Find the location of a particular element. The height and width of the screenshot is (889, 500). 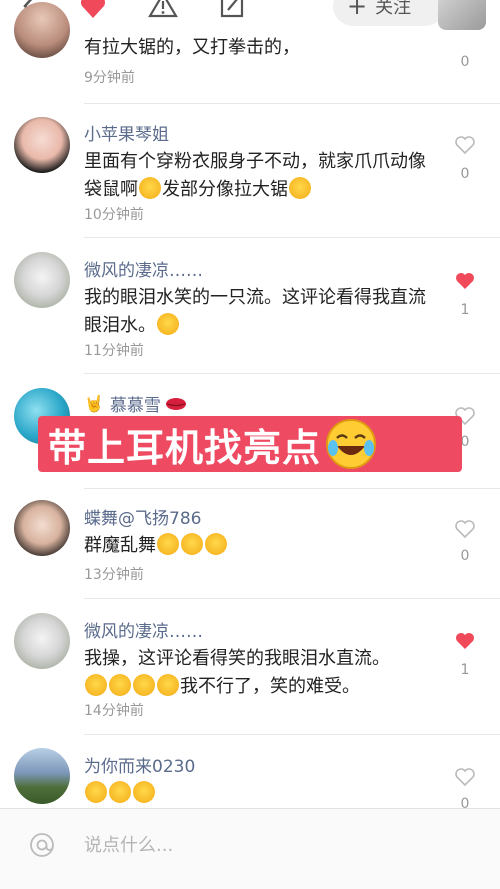

smile-emoji-icon is located at coordinates (168, 544).